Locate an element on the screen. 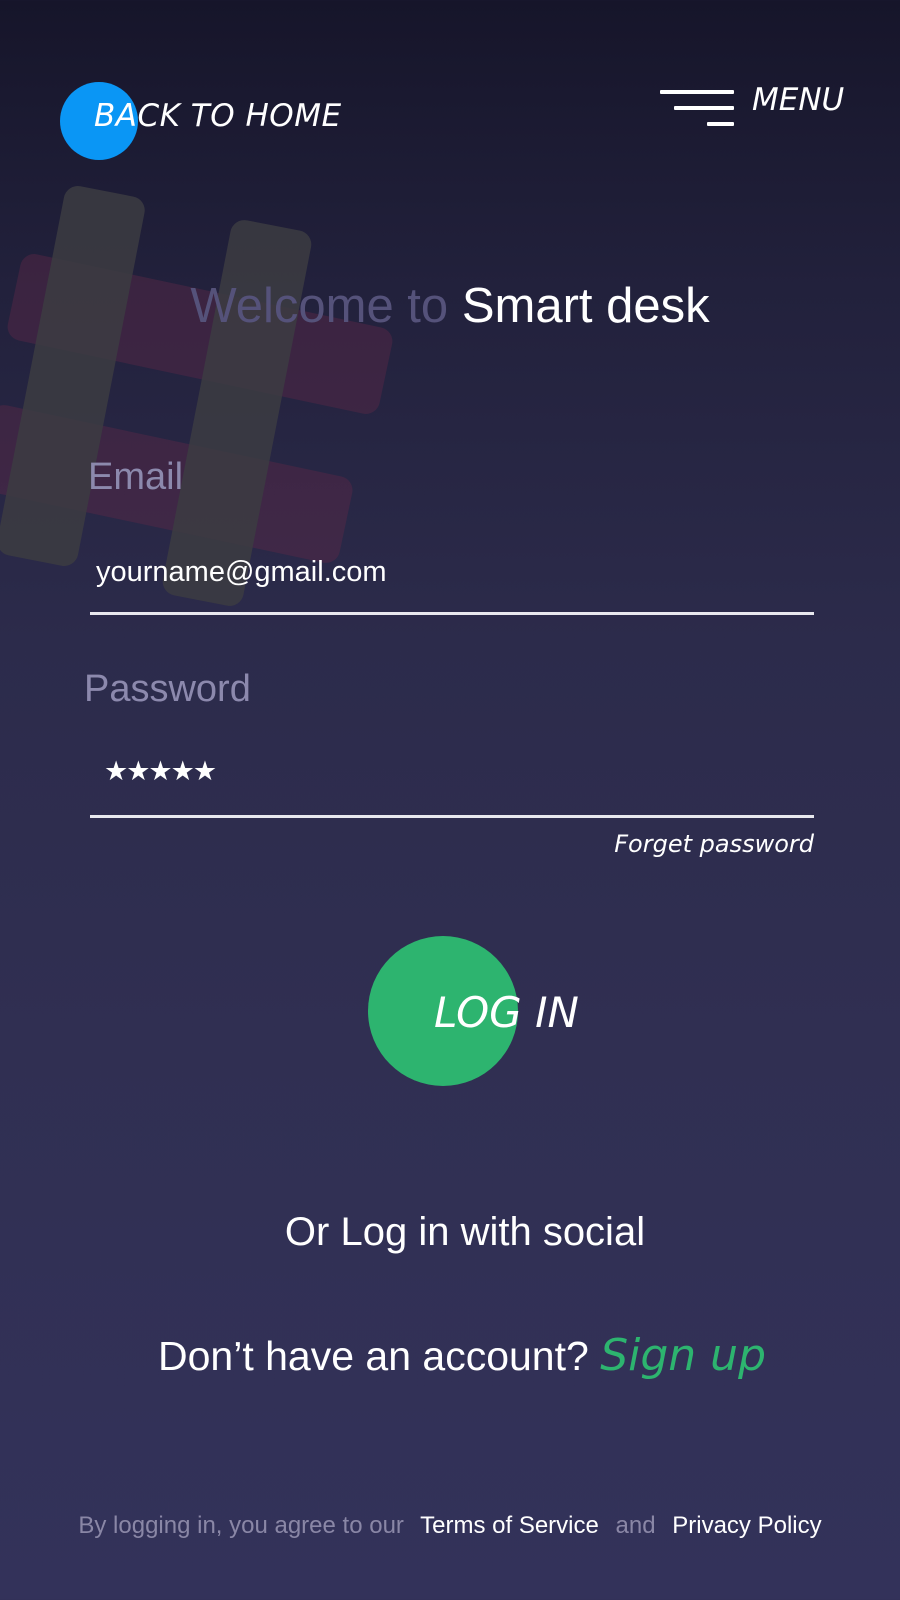 Image resolution: width=900 pixels, height=1600 pixels. password-underline is located at coordinates (452, 816).